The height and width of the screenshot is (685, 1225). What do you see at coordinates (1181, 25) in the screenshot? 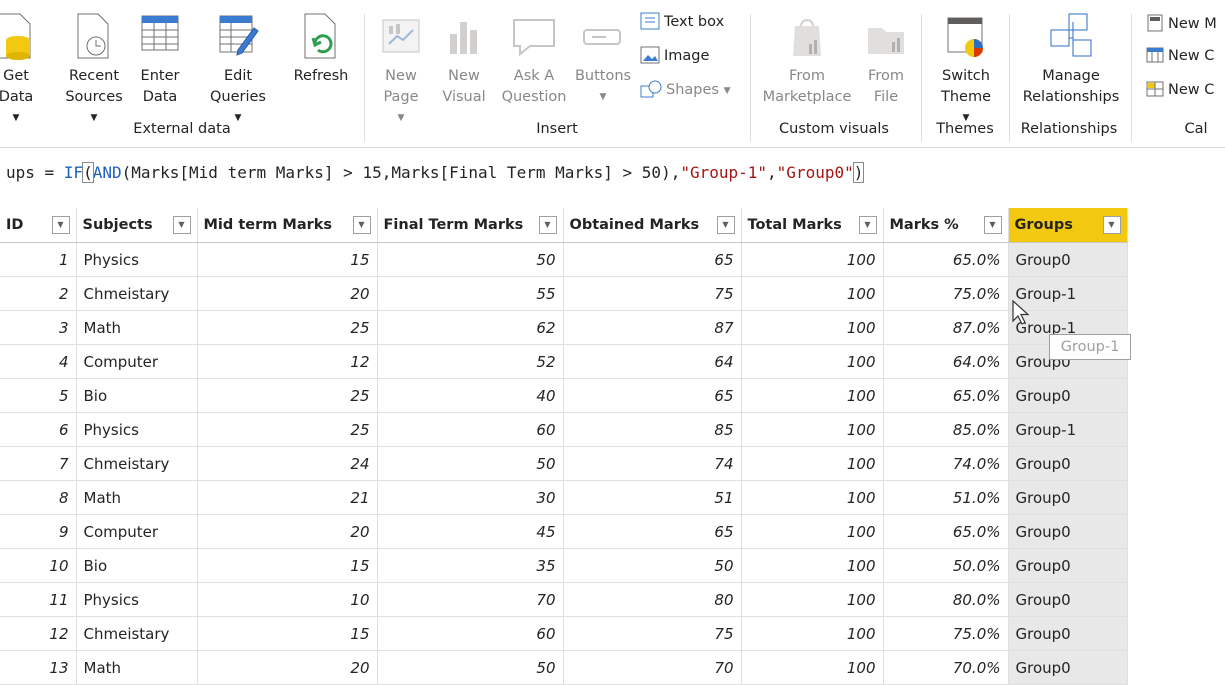
I see `new-measure-button: New M` at bounding box center [1181, 25].